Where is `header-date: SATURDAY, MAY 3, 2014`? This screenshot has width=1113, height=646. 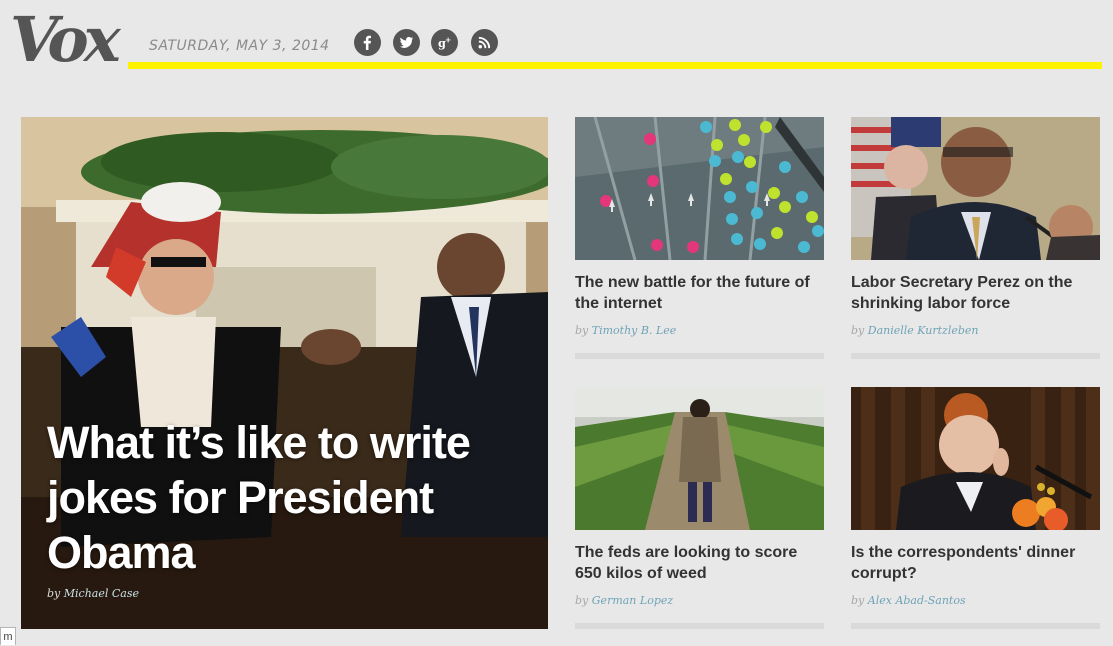 header-date: SATURDAY, MAY 3, 2014 is located at coordinates (239, 46).